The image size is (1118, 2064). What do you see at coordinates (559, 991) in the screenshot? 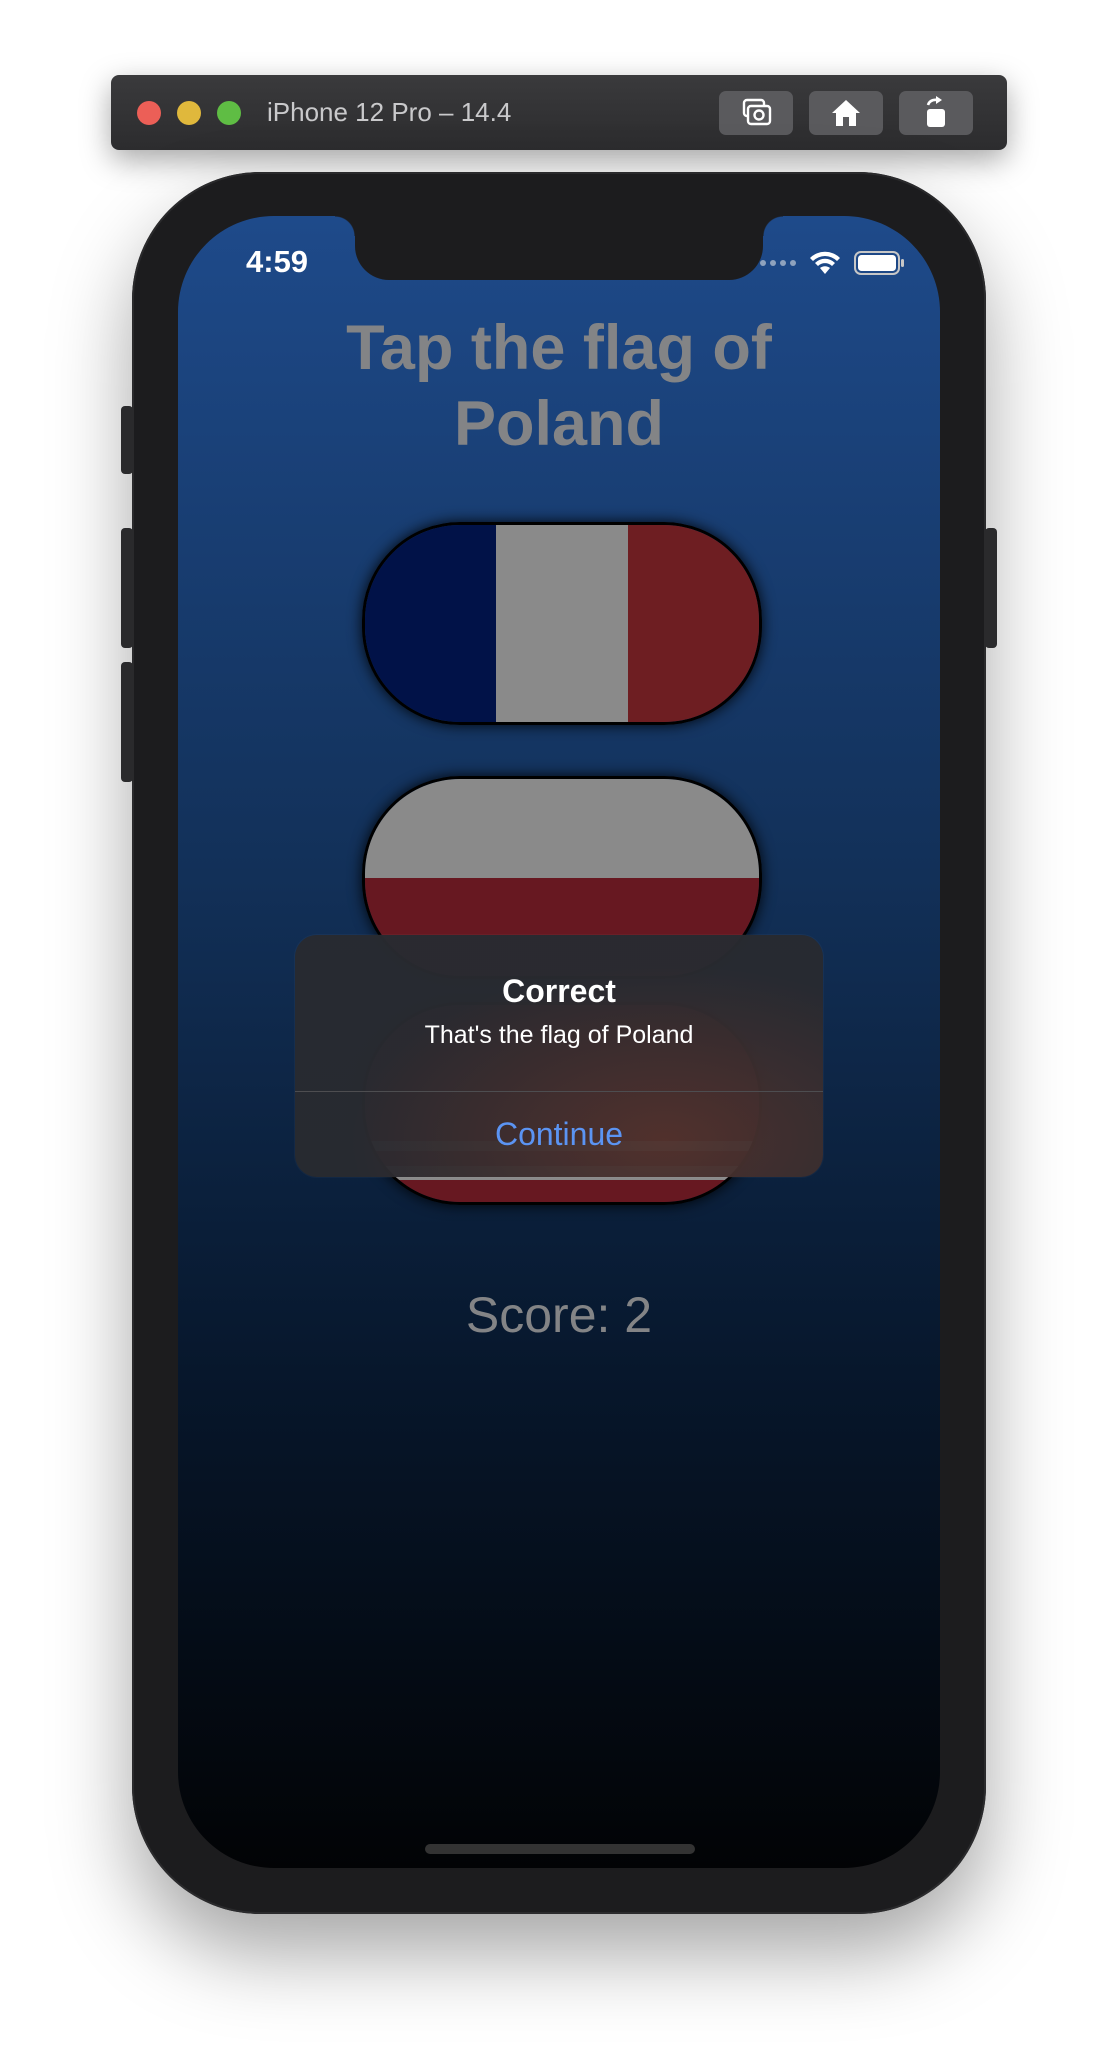
I see `alert-title: Correct` at bounding box center [559, 991].